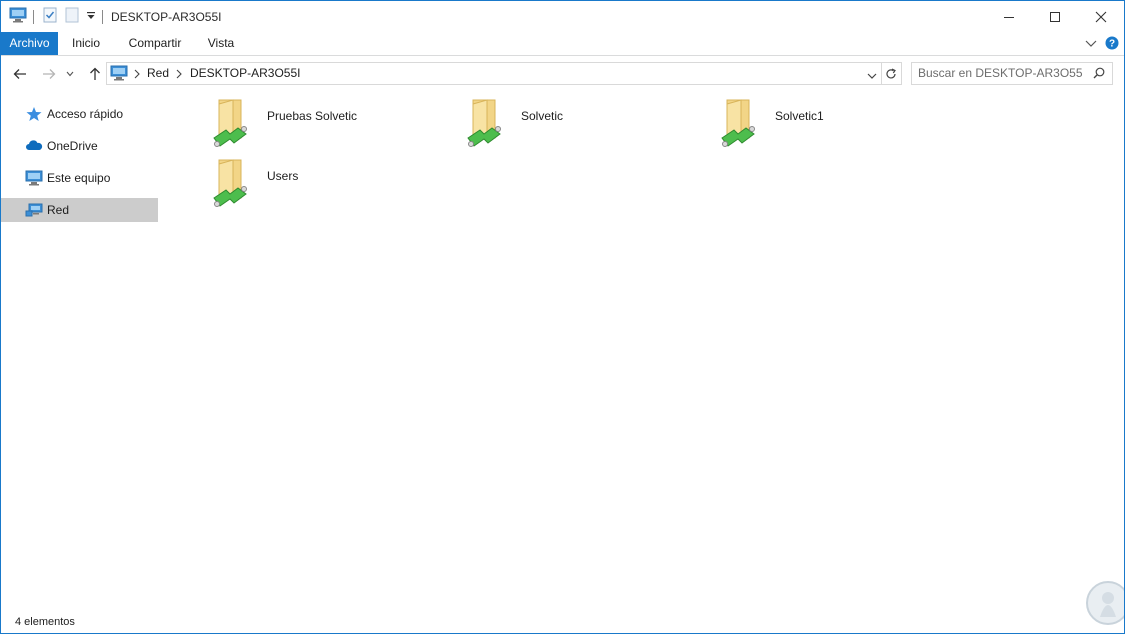 This screenshot has width=1125, height=634. I want to click on watermark-logo, so click(1101, 587).